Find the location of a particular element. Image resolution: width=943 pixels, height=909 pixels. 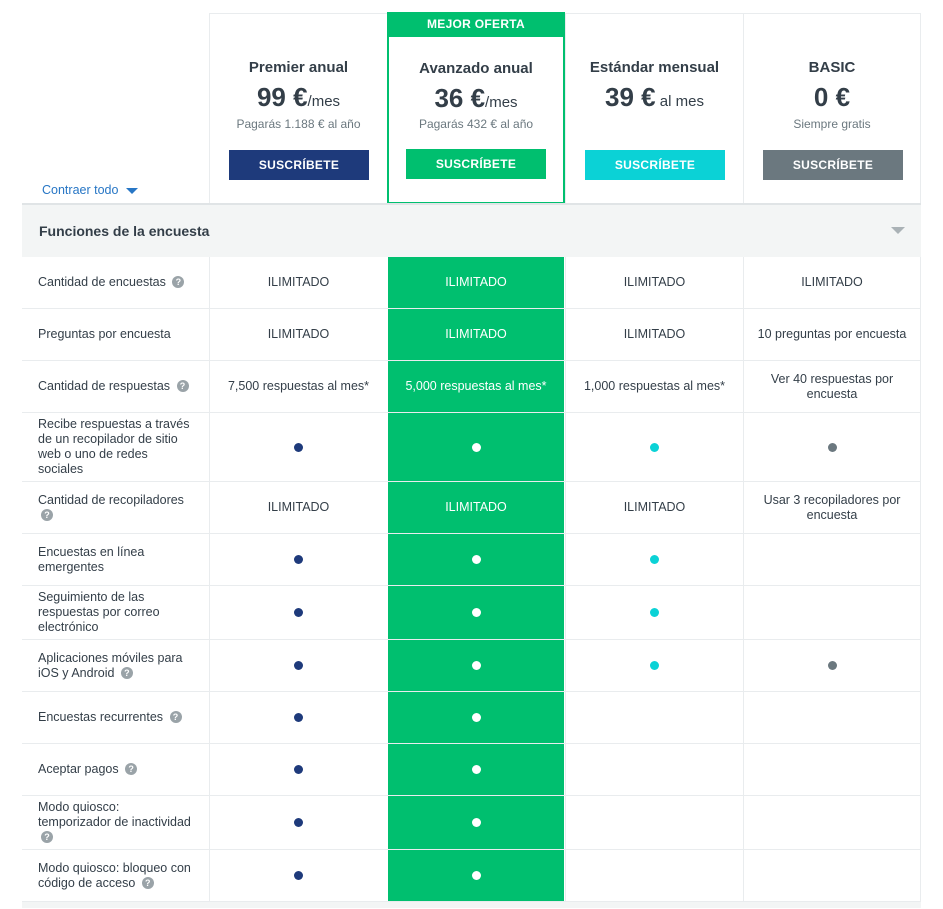

feature-label-text: Cantidad de encuestas ? is located at coordinates (111, 282).